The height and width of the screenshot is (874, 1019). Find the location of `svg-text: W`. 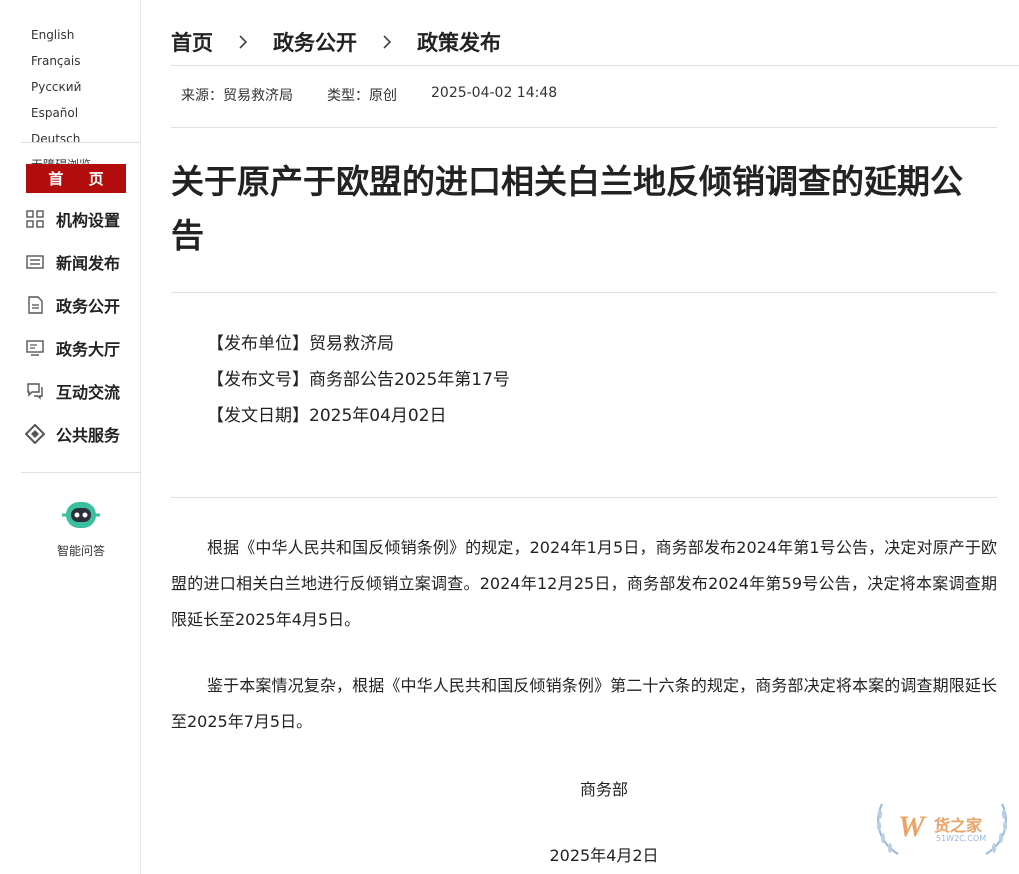

svg-text: W is located at coordinates (912, 826).